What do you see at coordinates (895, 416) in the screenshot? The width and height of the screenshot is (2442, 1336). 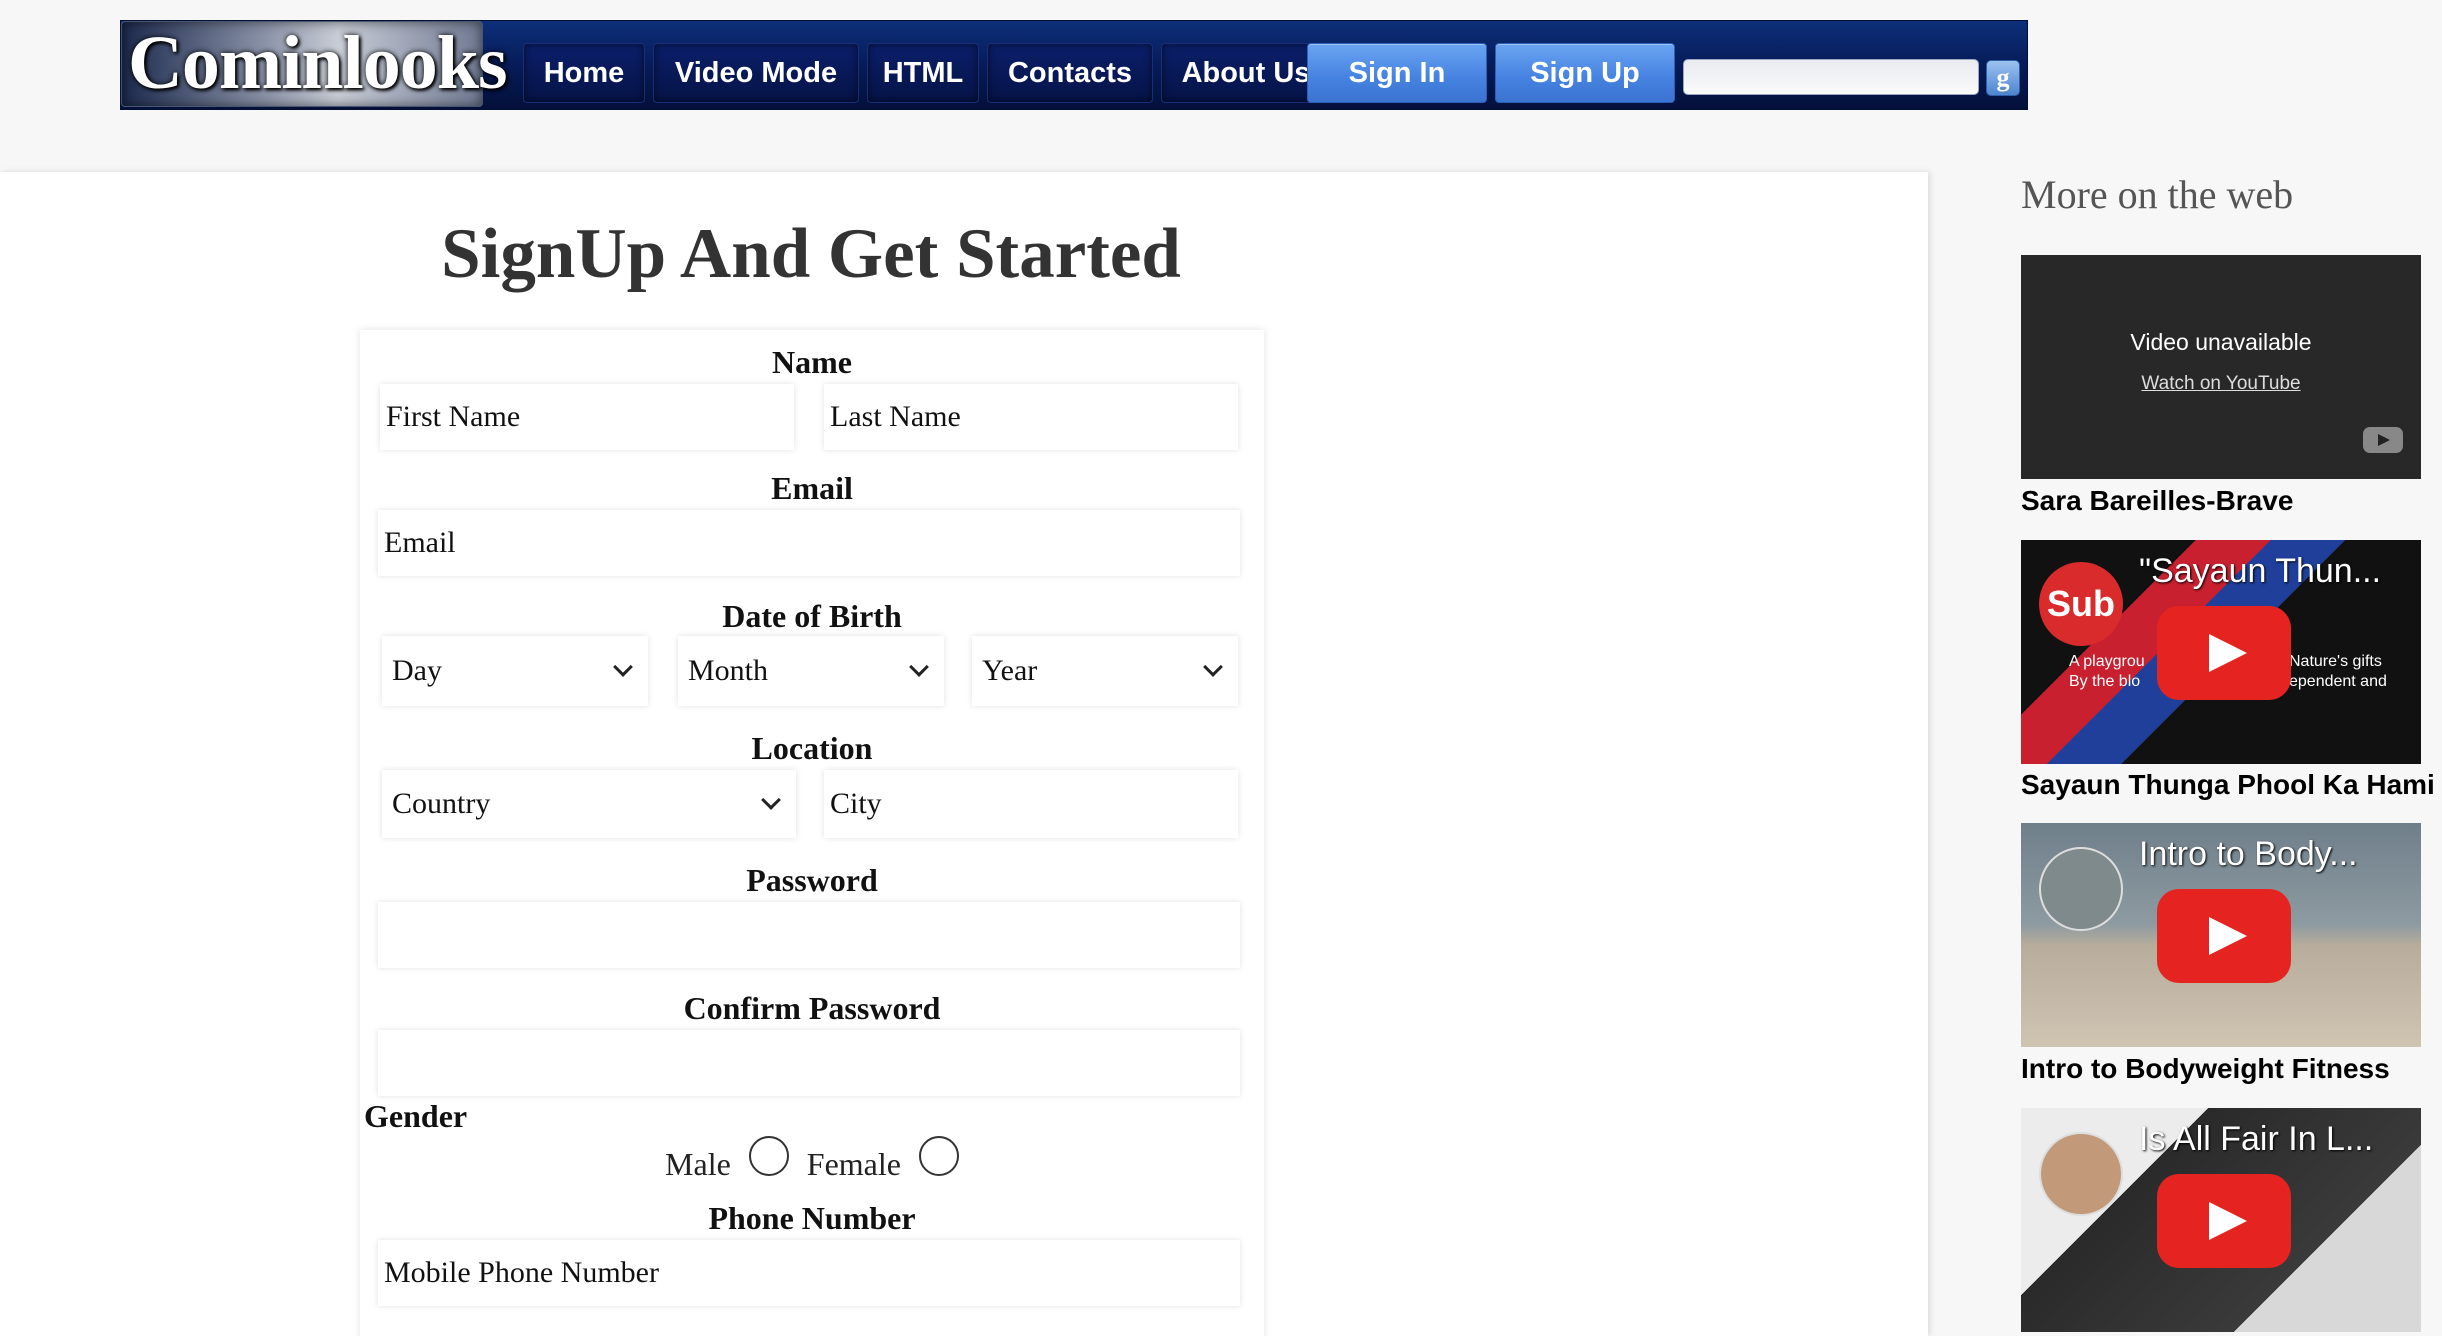 I see `last-name-placeholder: Last Name` at bounding box center [895, 416].